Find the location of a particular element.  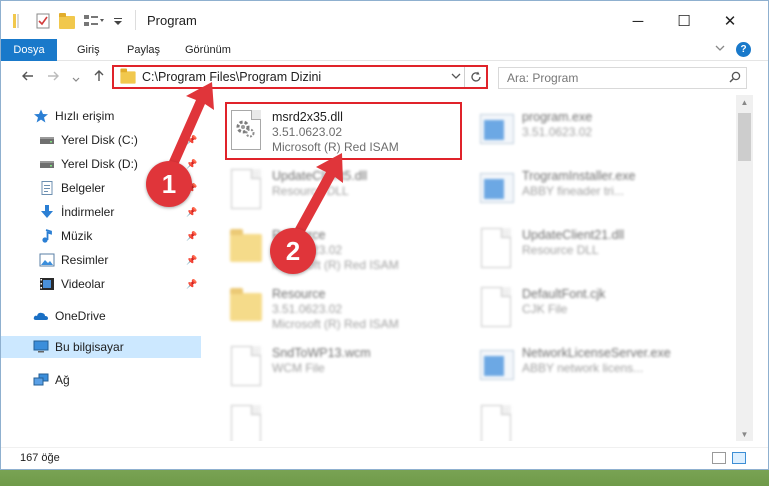

sidebar-item-pictures: Resimler 📌 is located at coordinates (101, 260).